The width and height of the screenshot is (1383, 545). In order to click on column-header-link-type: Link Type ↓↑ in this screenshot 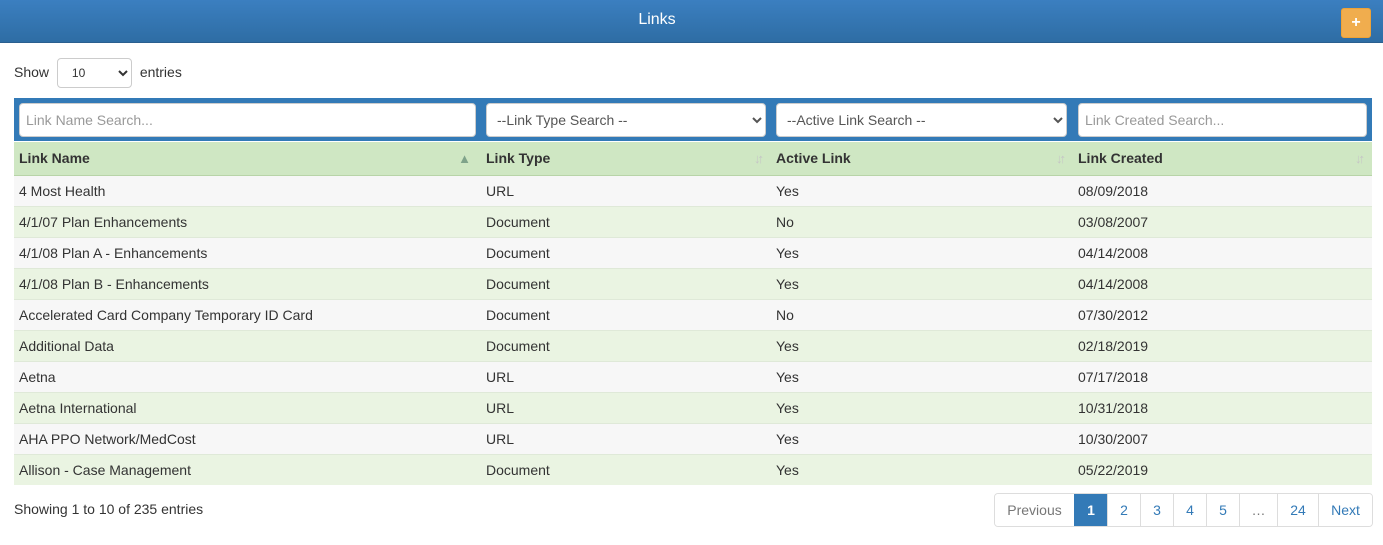, I will do `click(626, 159)`.